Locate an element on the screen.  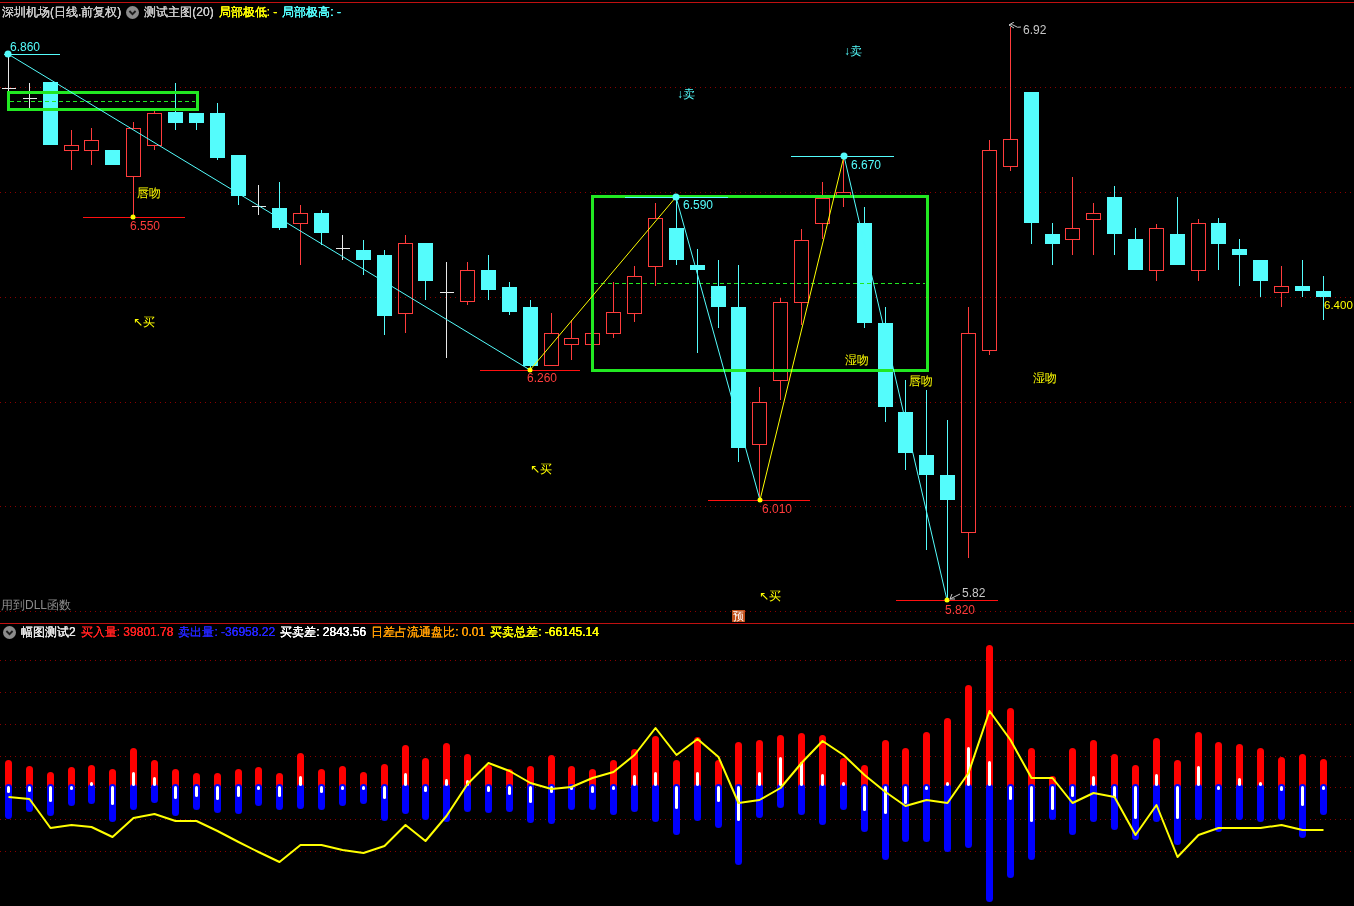
indicator-name: 幅图测试2 is located at coordinates (48, 632).